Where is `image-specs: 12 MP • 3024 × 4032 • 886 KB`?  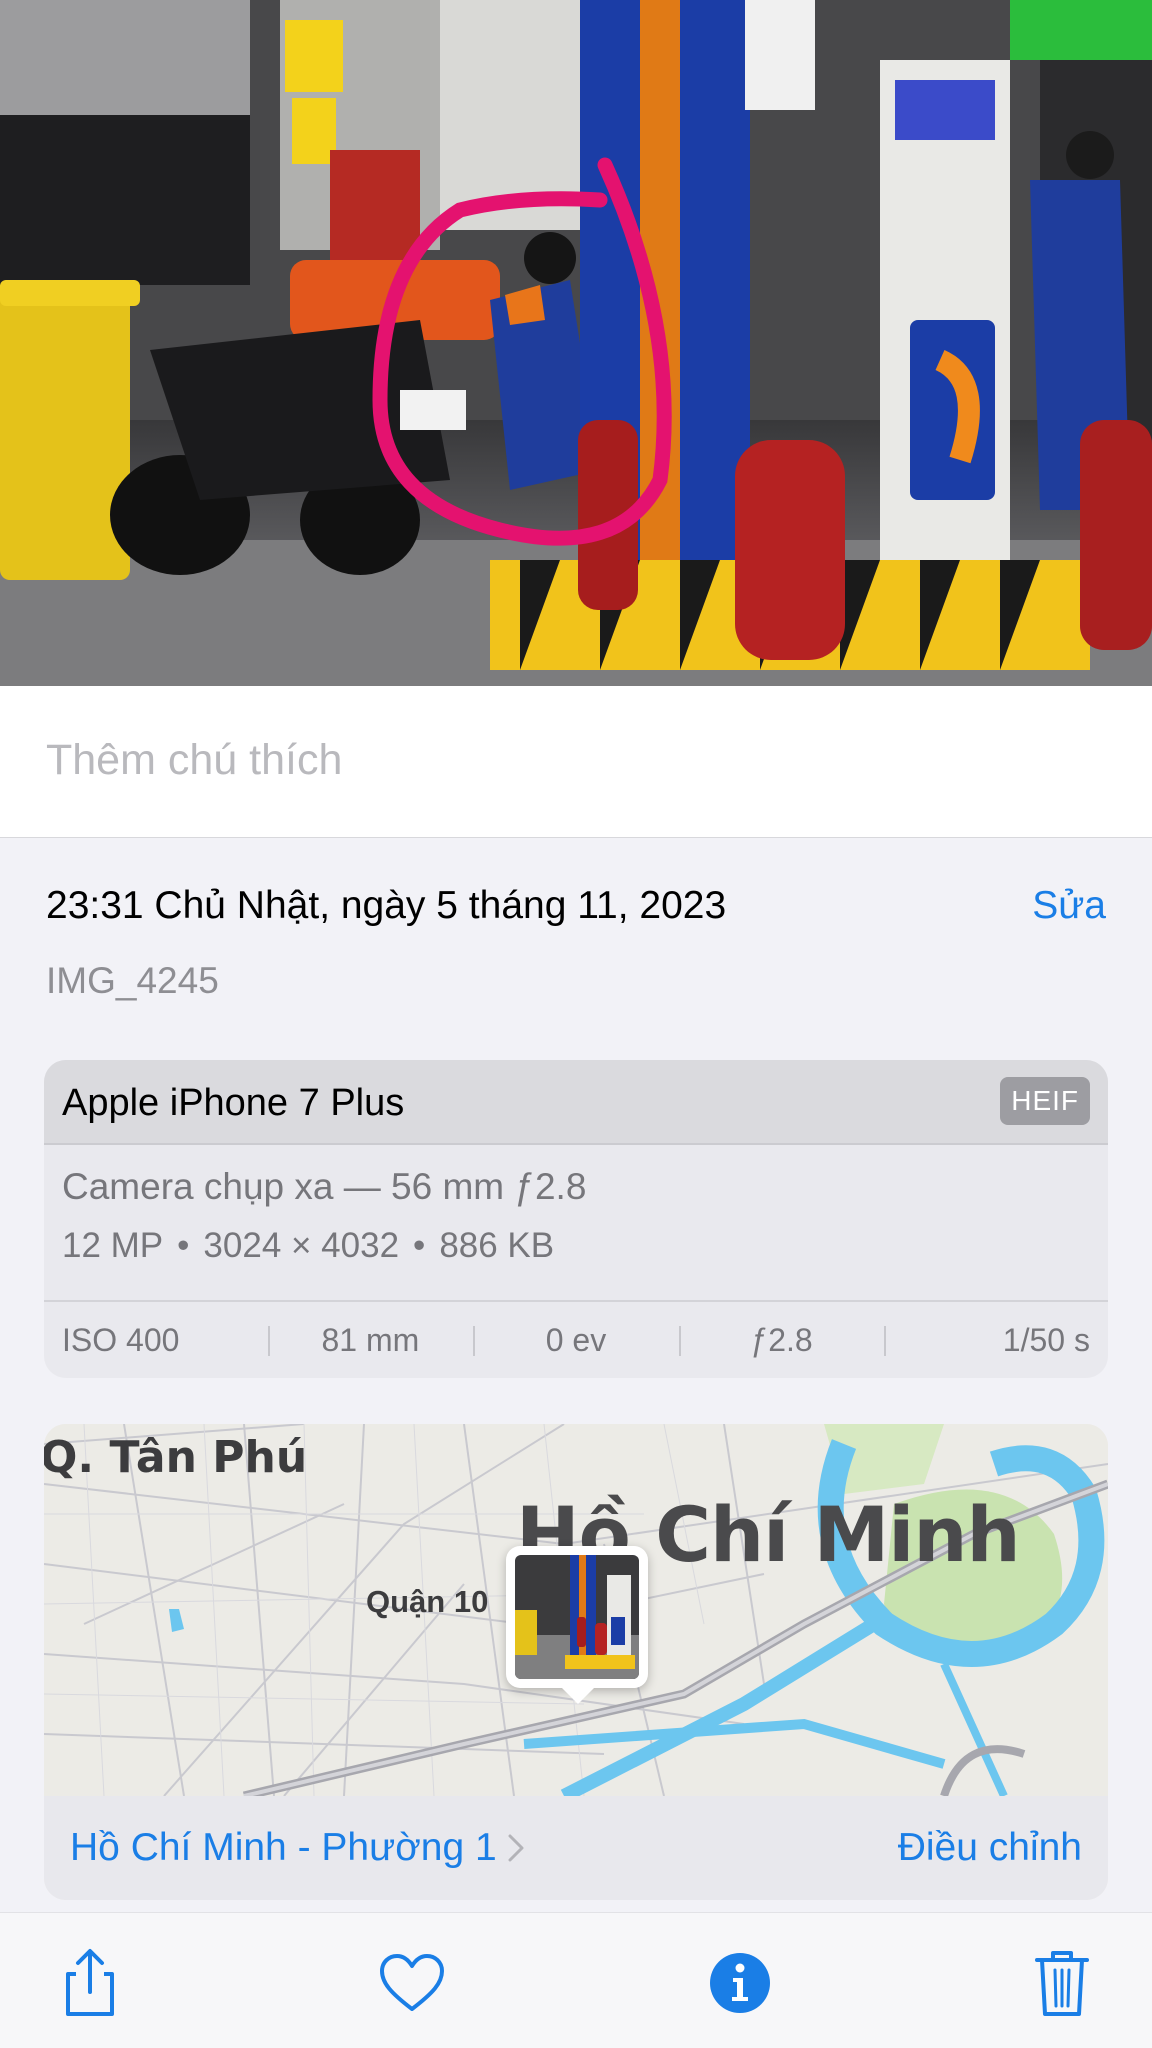 image-specs: 12 MP • 3024 × 4032 • 886 KB is located at coordinates (308, 1245).